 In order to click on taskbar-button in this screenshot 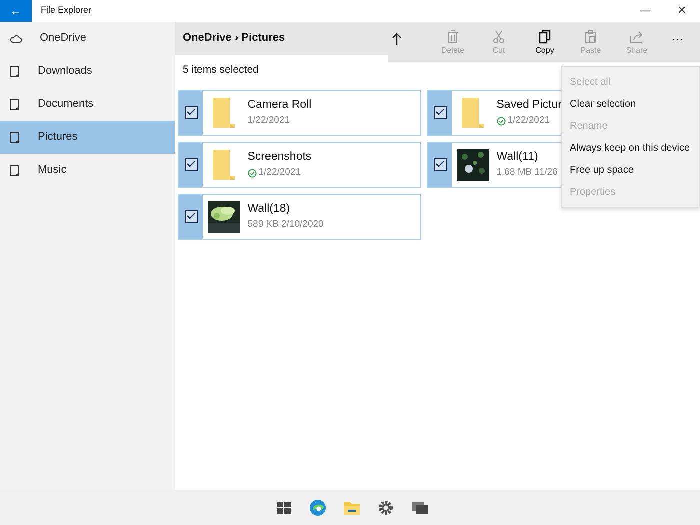, I will do `click(386, 507)`.